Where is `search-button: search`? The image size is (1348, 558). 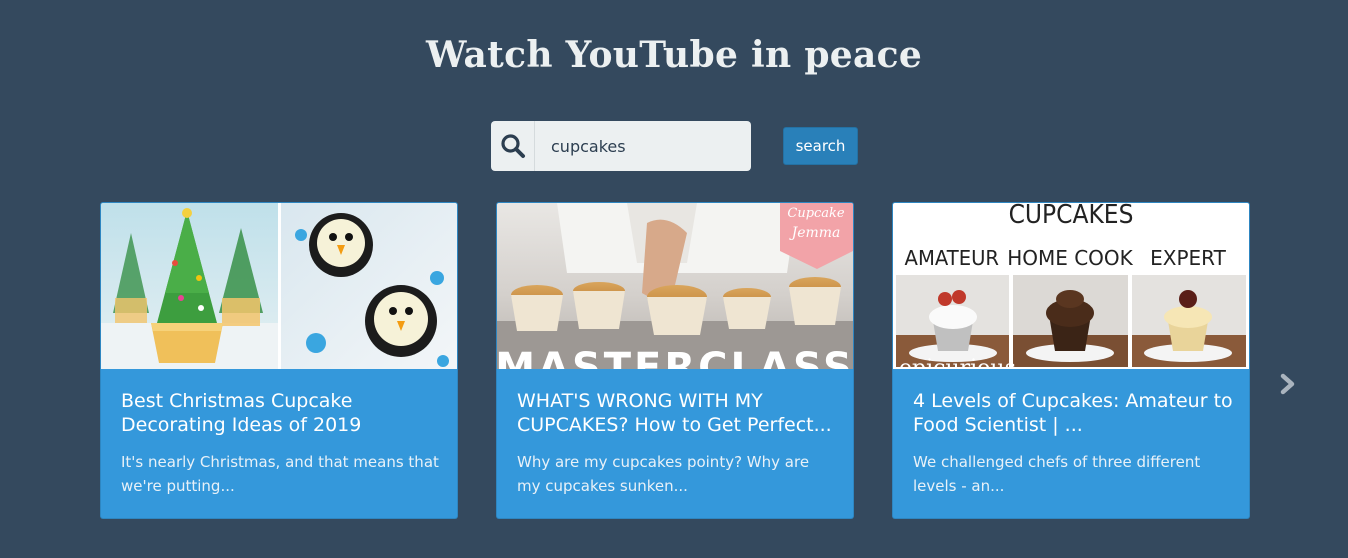
search-button: search is located at coordinates (820, 146).